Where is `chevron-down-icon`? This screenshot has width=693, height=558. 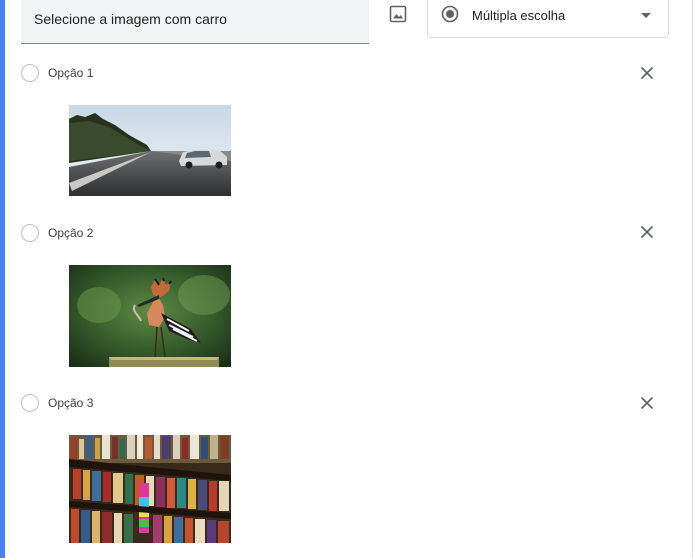
chevron-down-icon is located at coordinates (646, 15).